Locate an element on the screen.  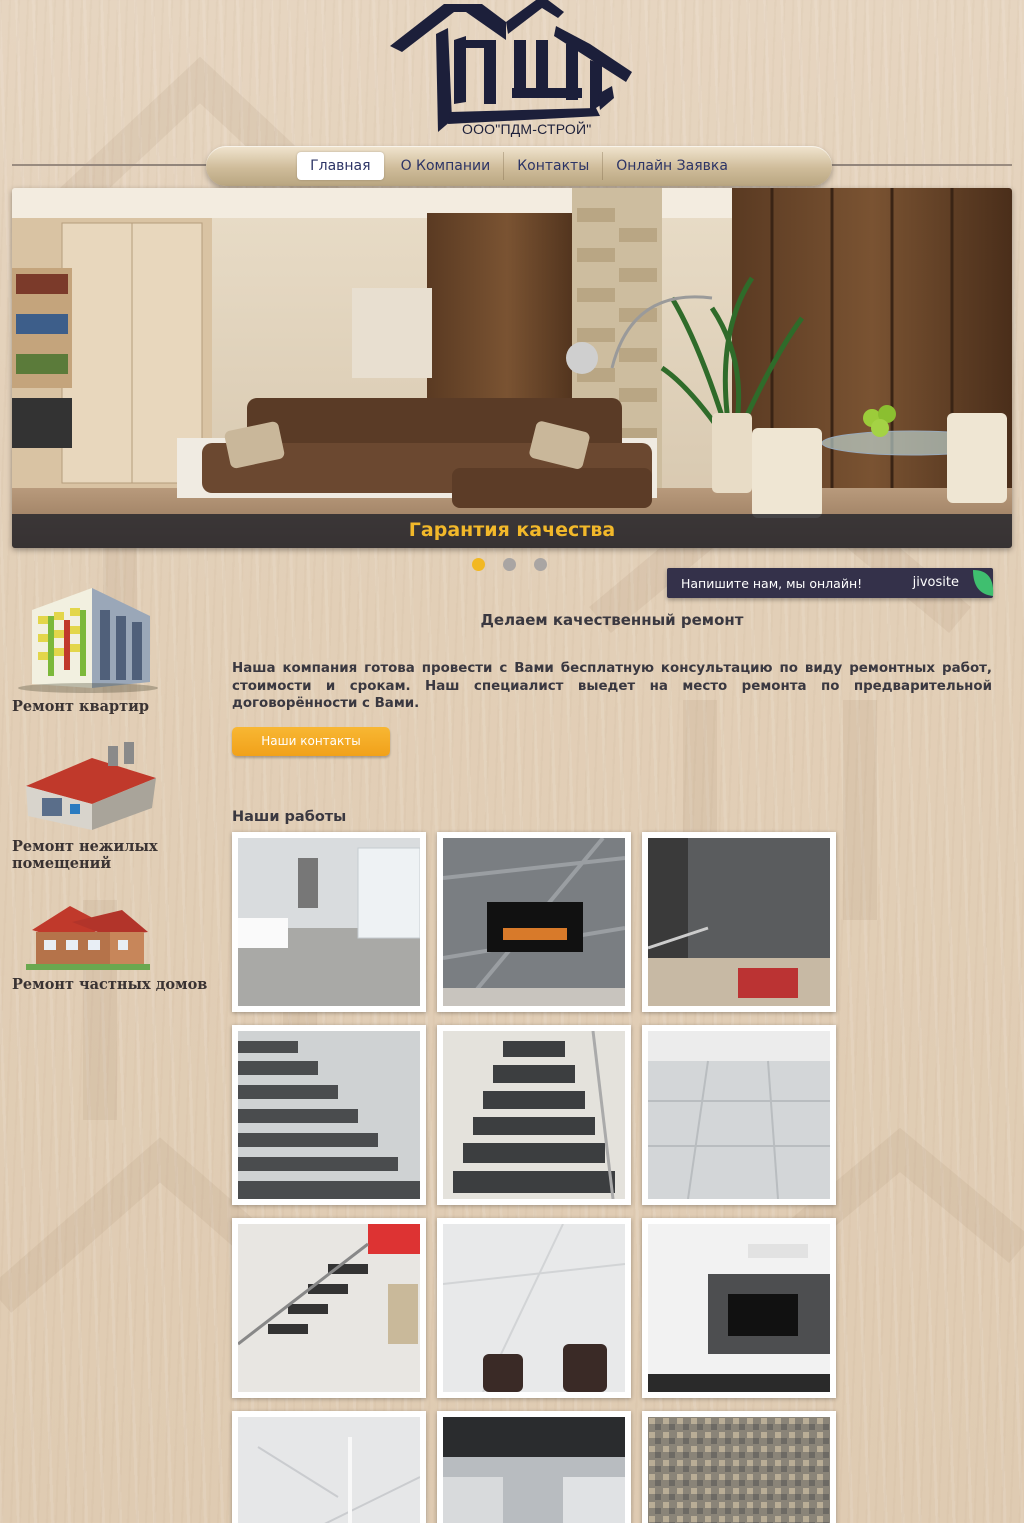
sidebar-item-label: Ремонт частных домов is located at coordinates (110, 984).